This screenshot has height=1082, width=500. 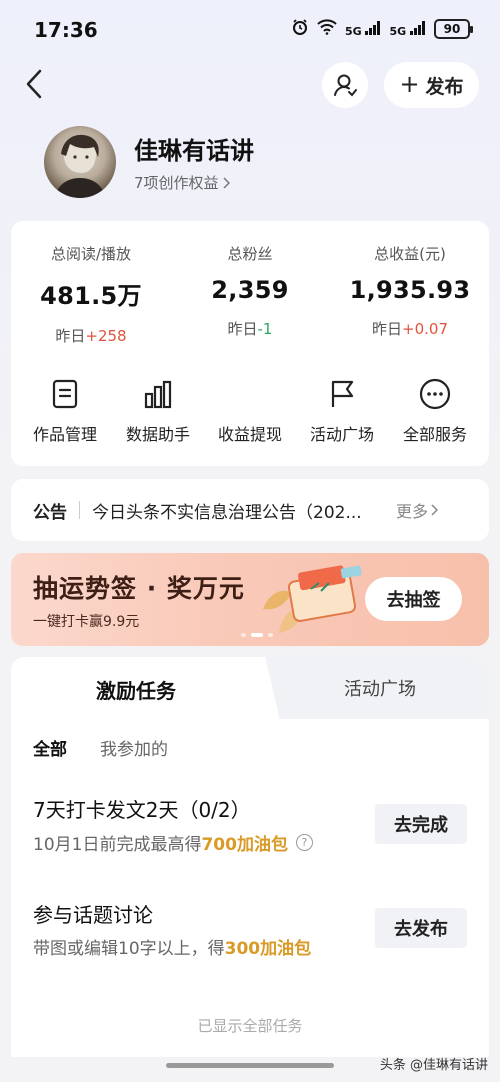 What do you see at coordinates (433, 1065) in the screenshot?
I see `watermark: 头条 @佳琳有话讲` at bounding box center [433, 1065].